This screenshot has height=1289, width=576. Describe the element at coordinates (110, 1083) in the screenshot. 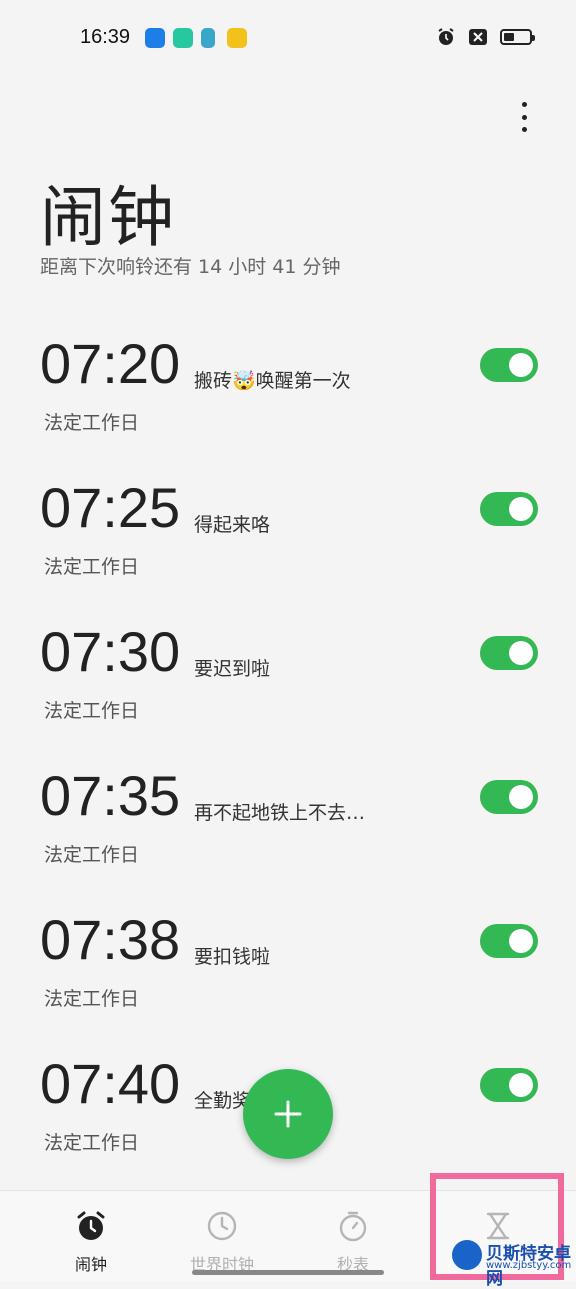

I see `alarm-time: 07:40` at that location.